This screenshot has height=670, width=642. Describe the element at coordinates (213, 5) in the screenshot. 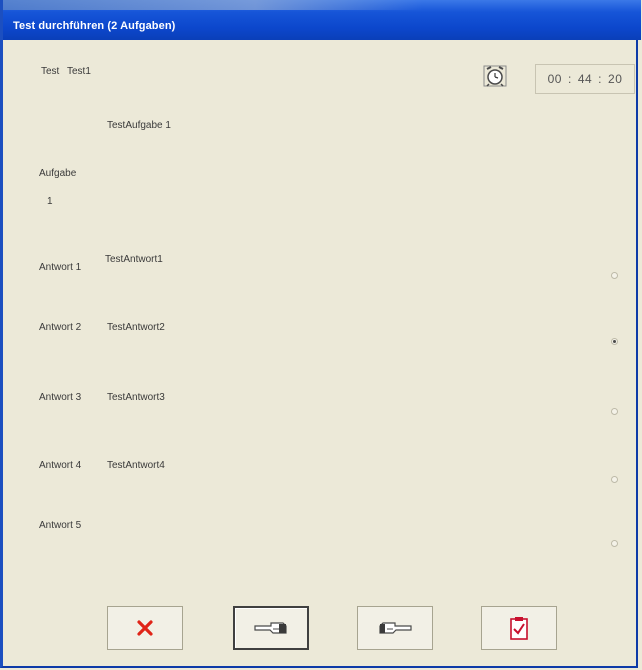

I see `title-bar-highlight` at that location.